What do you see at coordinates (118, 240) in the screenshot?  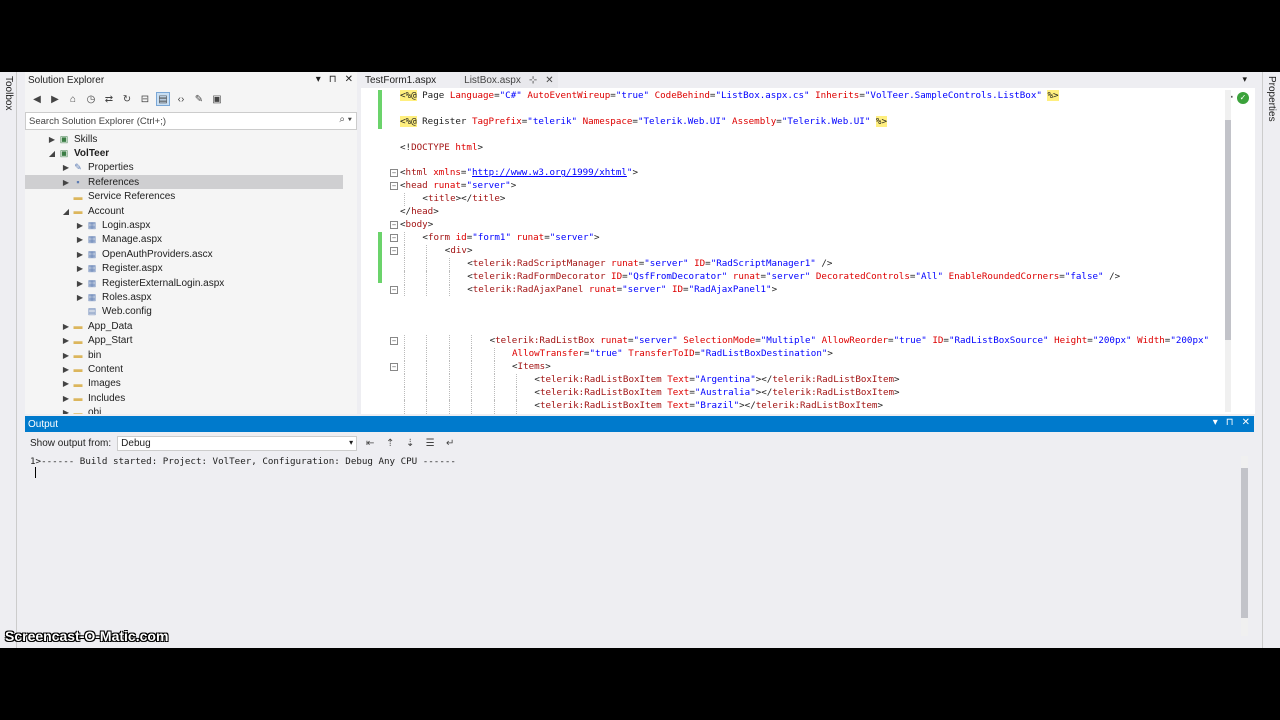 I see `tree-item: ▶ ▦ Manage.aspx` at bounding box center [118, 240].